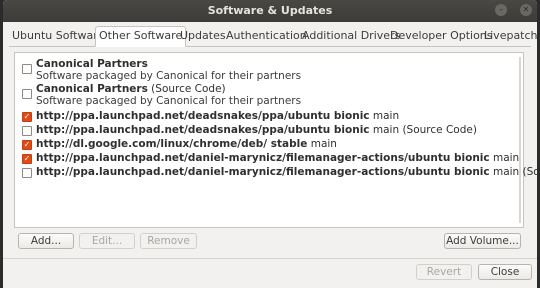 This screenshot has height=288, width=540. What do you see at coordinates (58, 36) in the screenshot?
I see `tab-ubuntu-software: Ubuntu Software` at bounding box center [58, 36].